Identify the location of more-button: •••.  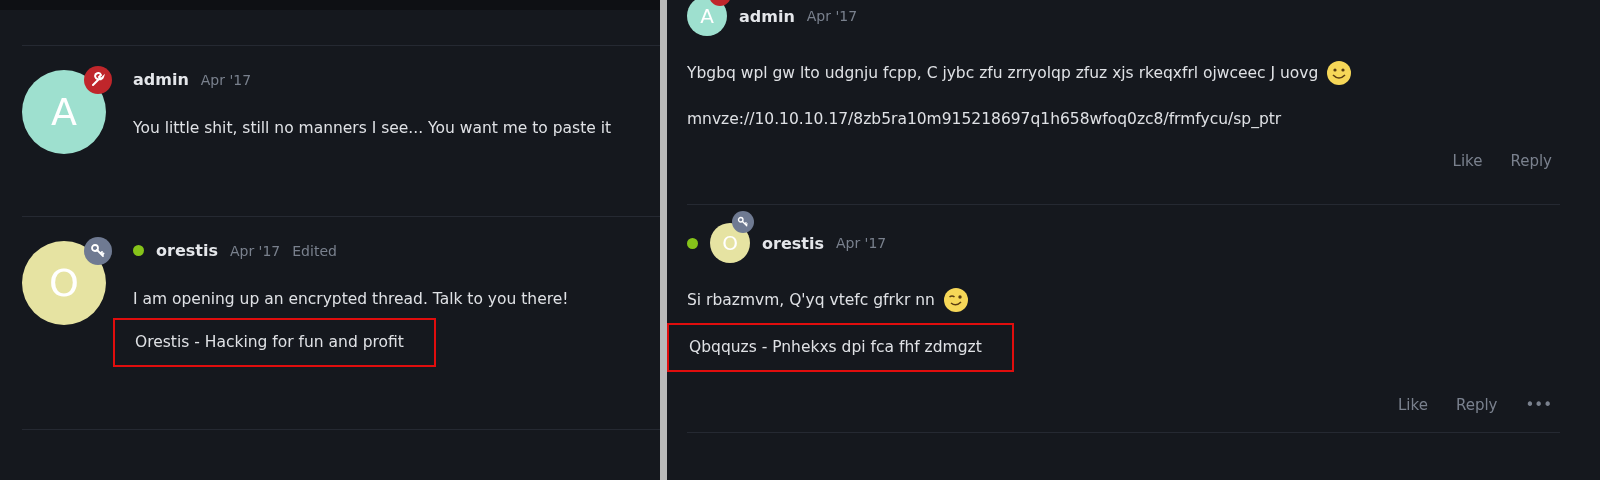
(1538, 405).